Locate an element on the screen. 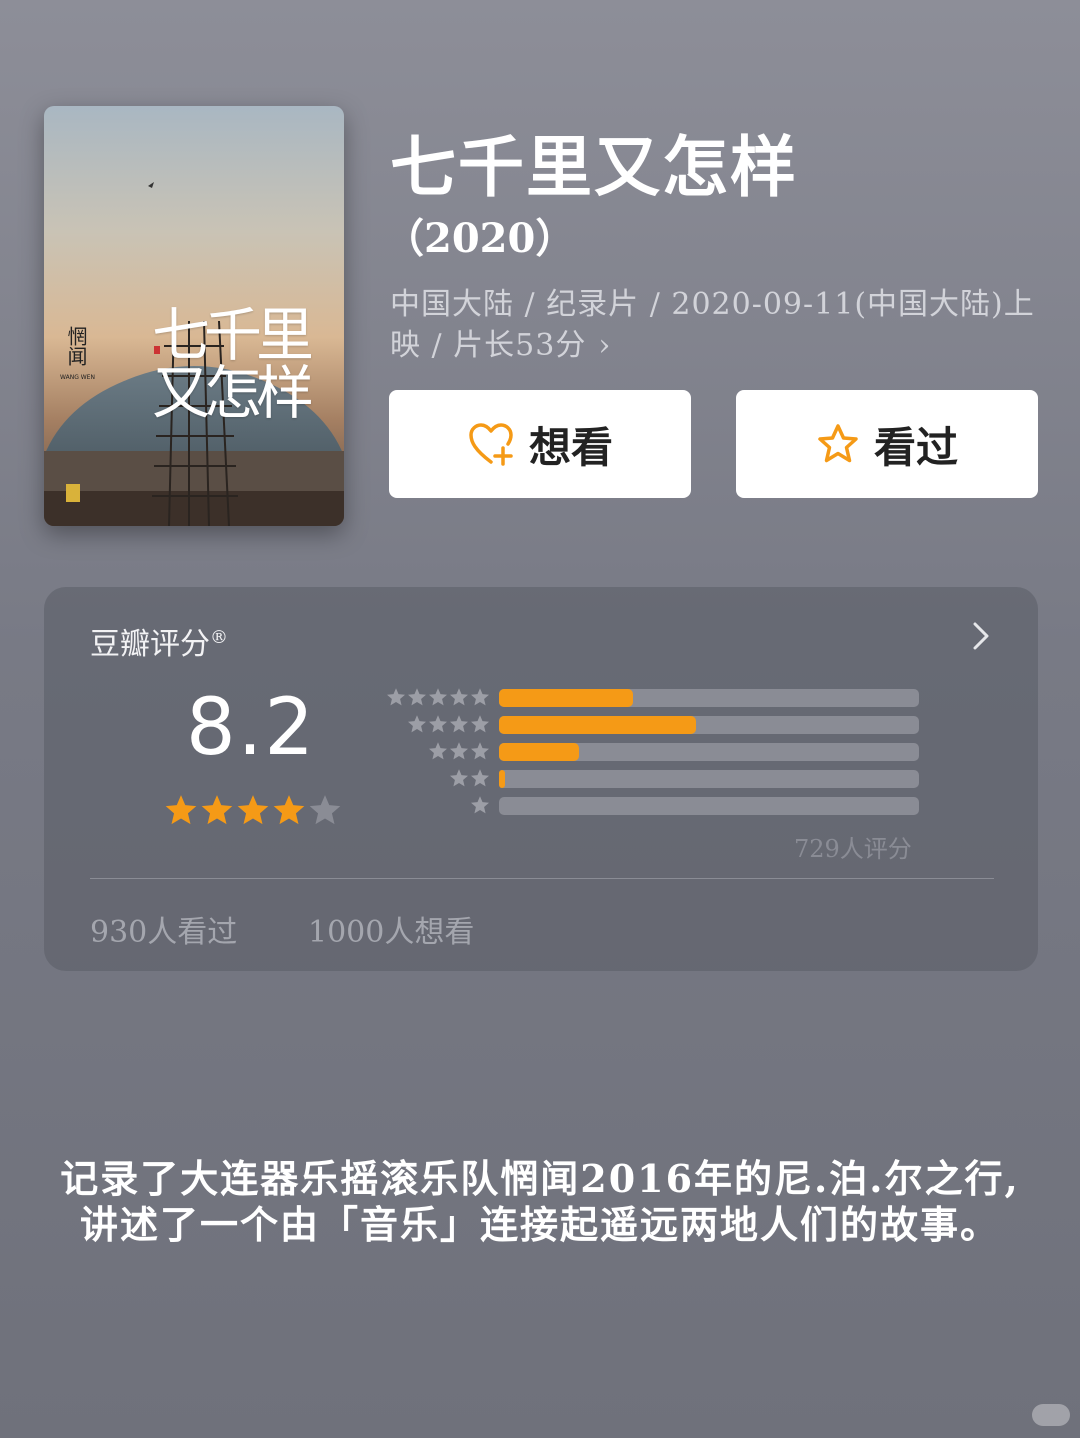 This screenshot has height=1438, width=1080. rating-count: 729人评分 is located at coordinates (853, 849).